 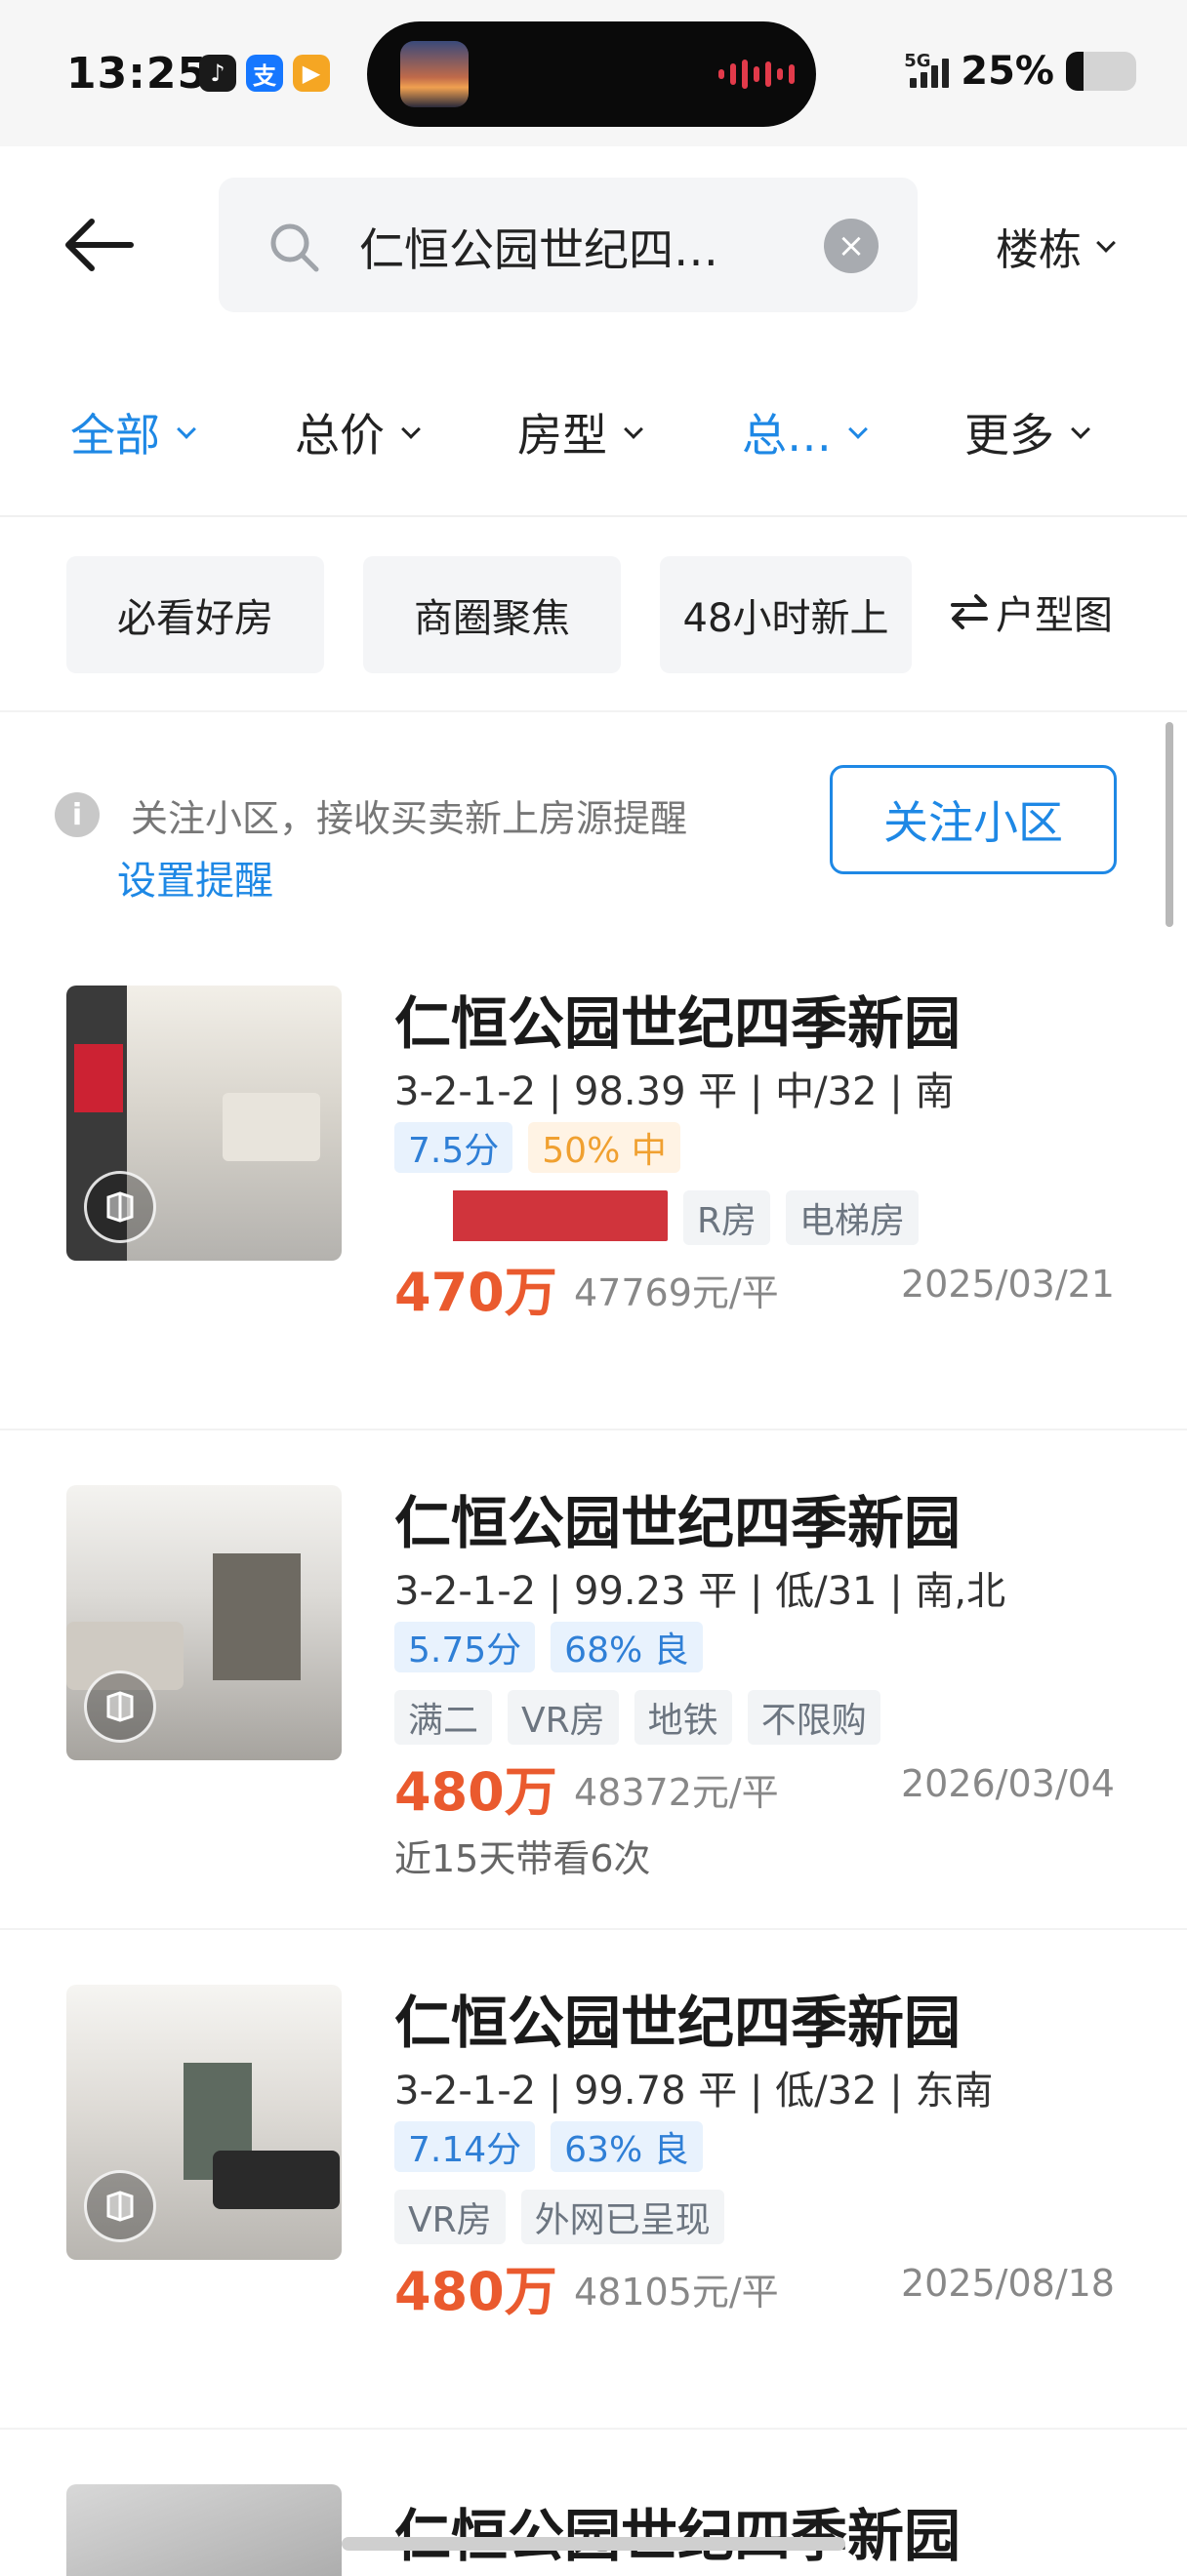 What do you see at coordinates (1054, 615) in the screenshot?
I see `floorplan-label: 户型图` at bounding box center [1054, 615].